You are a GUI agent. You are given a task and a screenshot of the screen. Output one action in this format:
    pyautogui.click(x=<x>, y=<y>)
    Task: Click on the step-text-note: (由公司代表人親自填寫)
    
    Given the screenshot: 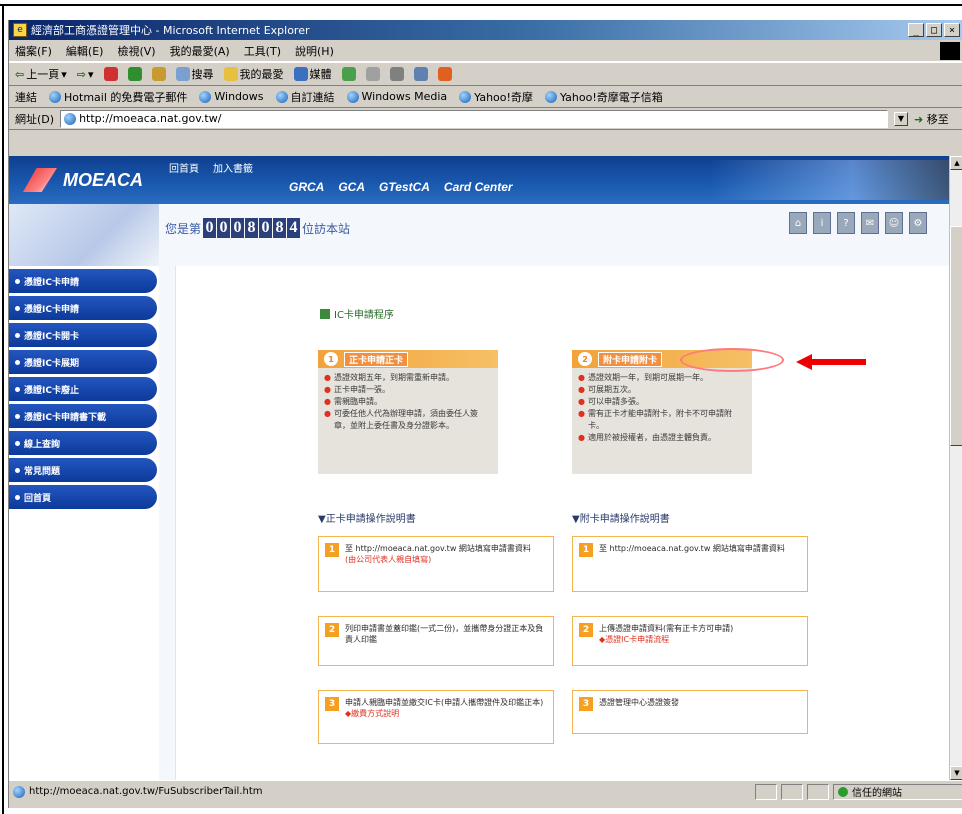 What is the action you would take?
    pyautogui.click(x=388, y=559)
    